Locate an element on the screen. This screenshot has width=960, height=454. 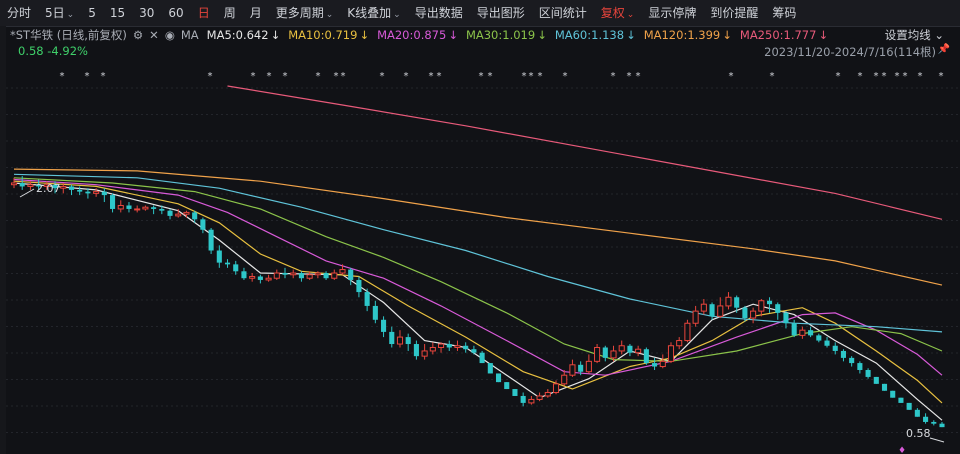
high-price-label: 2.07 is located at coordinates (48, 188).